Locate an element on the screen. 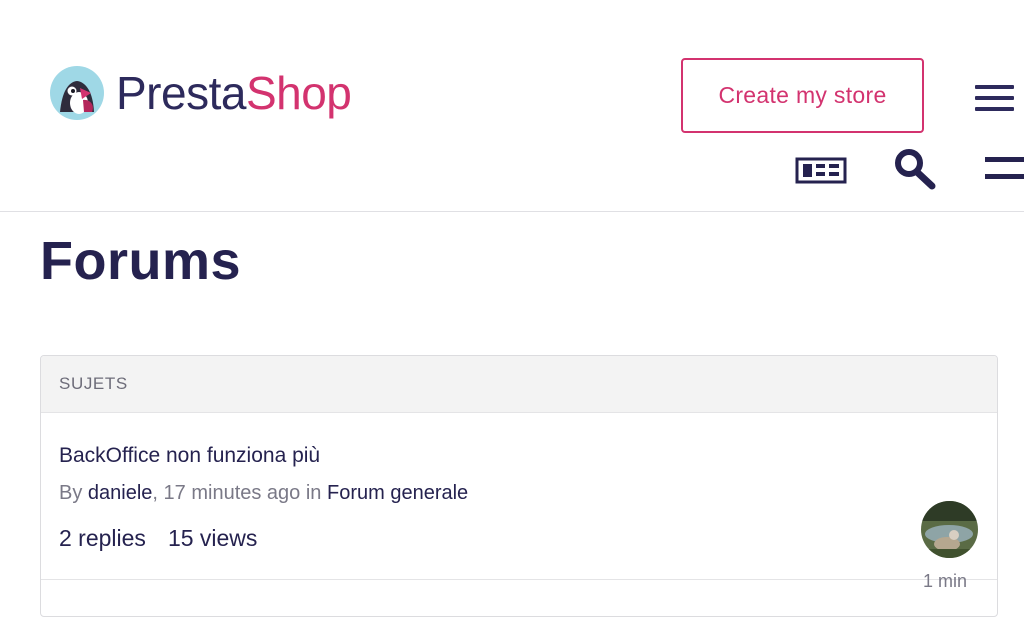 This screenshot has height=617, width=1024. menu-icon is located at coordinates (1004, 170).